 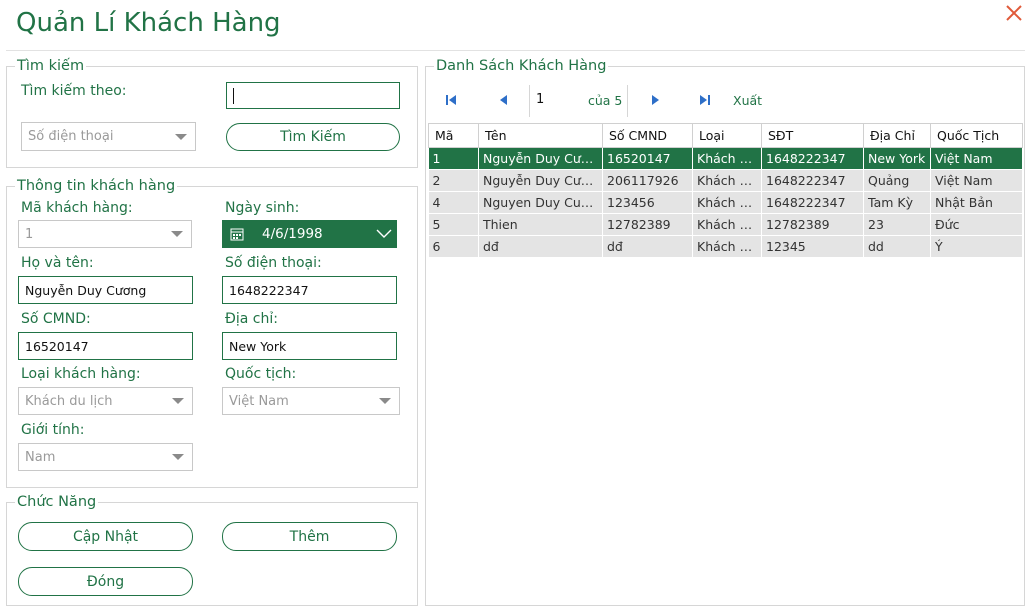 I want to click on customer-type-select: Khách du lịch, so click(x=105, y=401).